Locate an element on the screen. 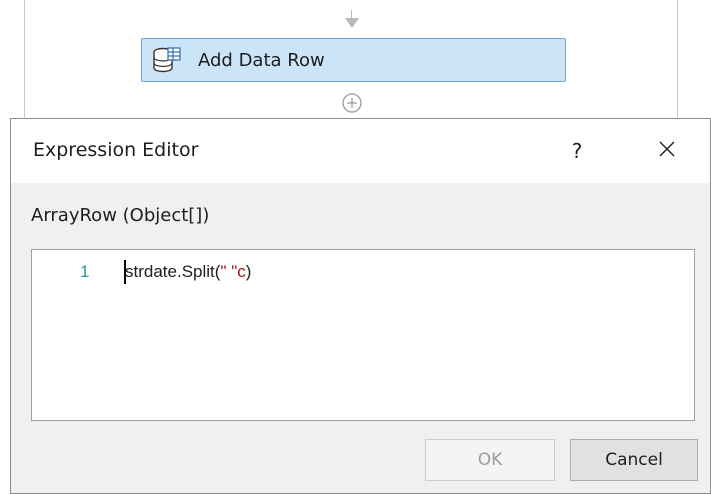 This screenshot has height=494, width=711. add-data-row-activity: Add Data Row is located at coordinates (353, 60).